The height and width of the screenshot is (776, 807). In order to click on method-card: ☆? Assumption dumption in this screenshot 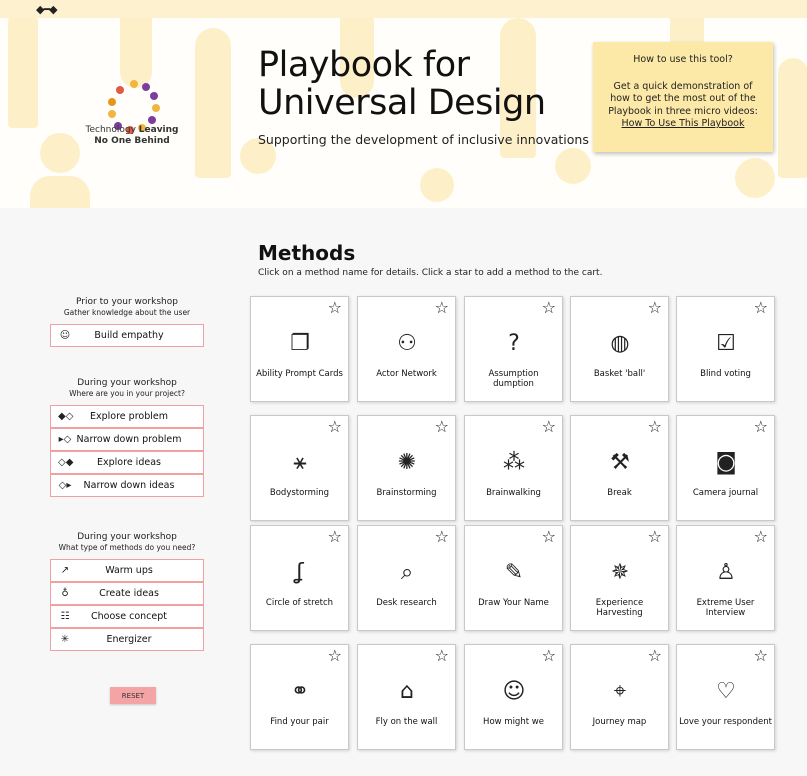, I will do `click(513, 349)`.